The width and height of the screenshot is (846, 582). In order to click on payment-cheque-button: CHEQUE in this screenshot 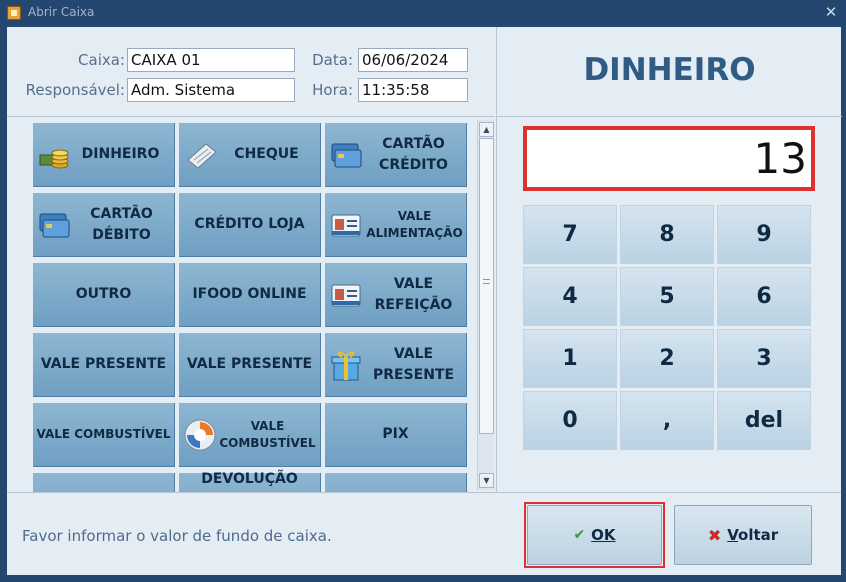, I will do `click(250, 155)`.